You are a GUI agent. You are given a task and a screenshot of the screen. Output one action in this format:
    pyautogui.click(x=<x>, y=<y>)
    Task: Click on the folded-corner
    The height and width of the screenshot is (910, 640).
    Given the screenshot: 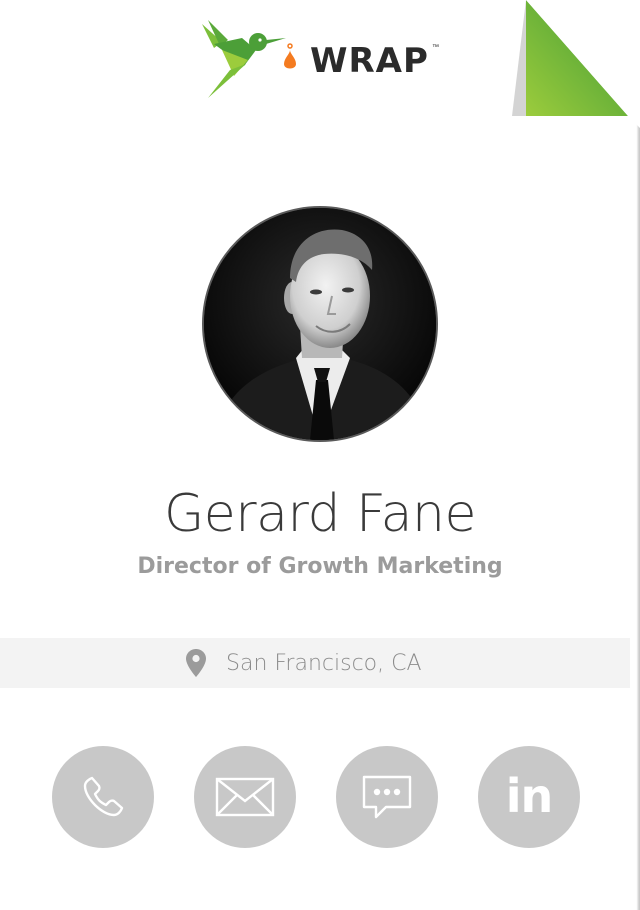 What is the action you would take?
    pyautogui.click(x=576, y=64)
    